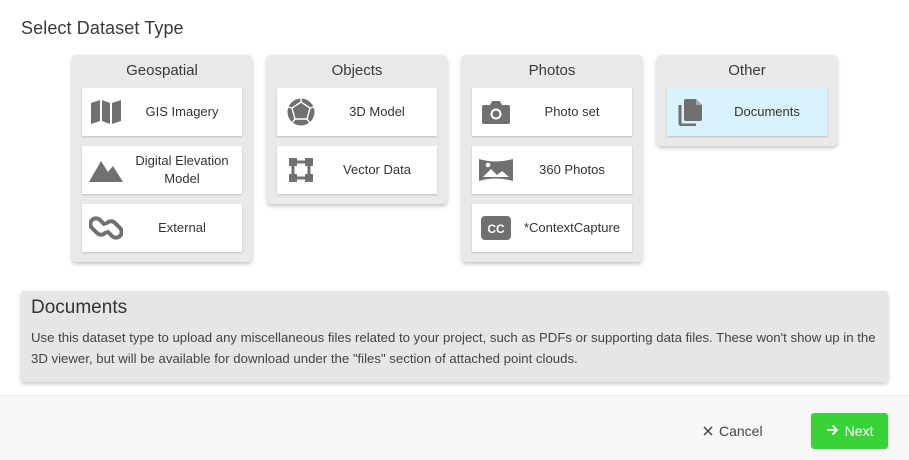 Image resolution: width=909 pixels, height=460 pixels. What do you see at coordinates (859, 431) in the screenshot?
I see `next-label: Next` at bounding box center [859, 431].